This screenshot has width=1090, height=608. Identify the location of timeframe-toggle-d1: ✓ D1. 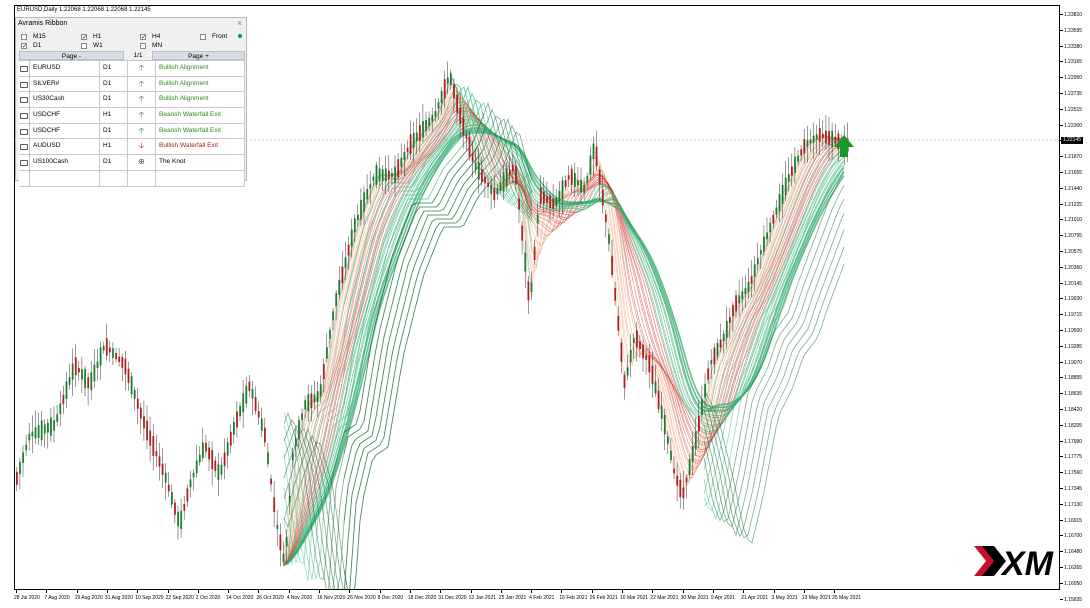
(31, 46).